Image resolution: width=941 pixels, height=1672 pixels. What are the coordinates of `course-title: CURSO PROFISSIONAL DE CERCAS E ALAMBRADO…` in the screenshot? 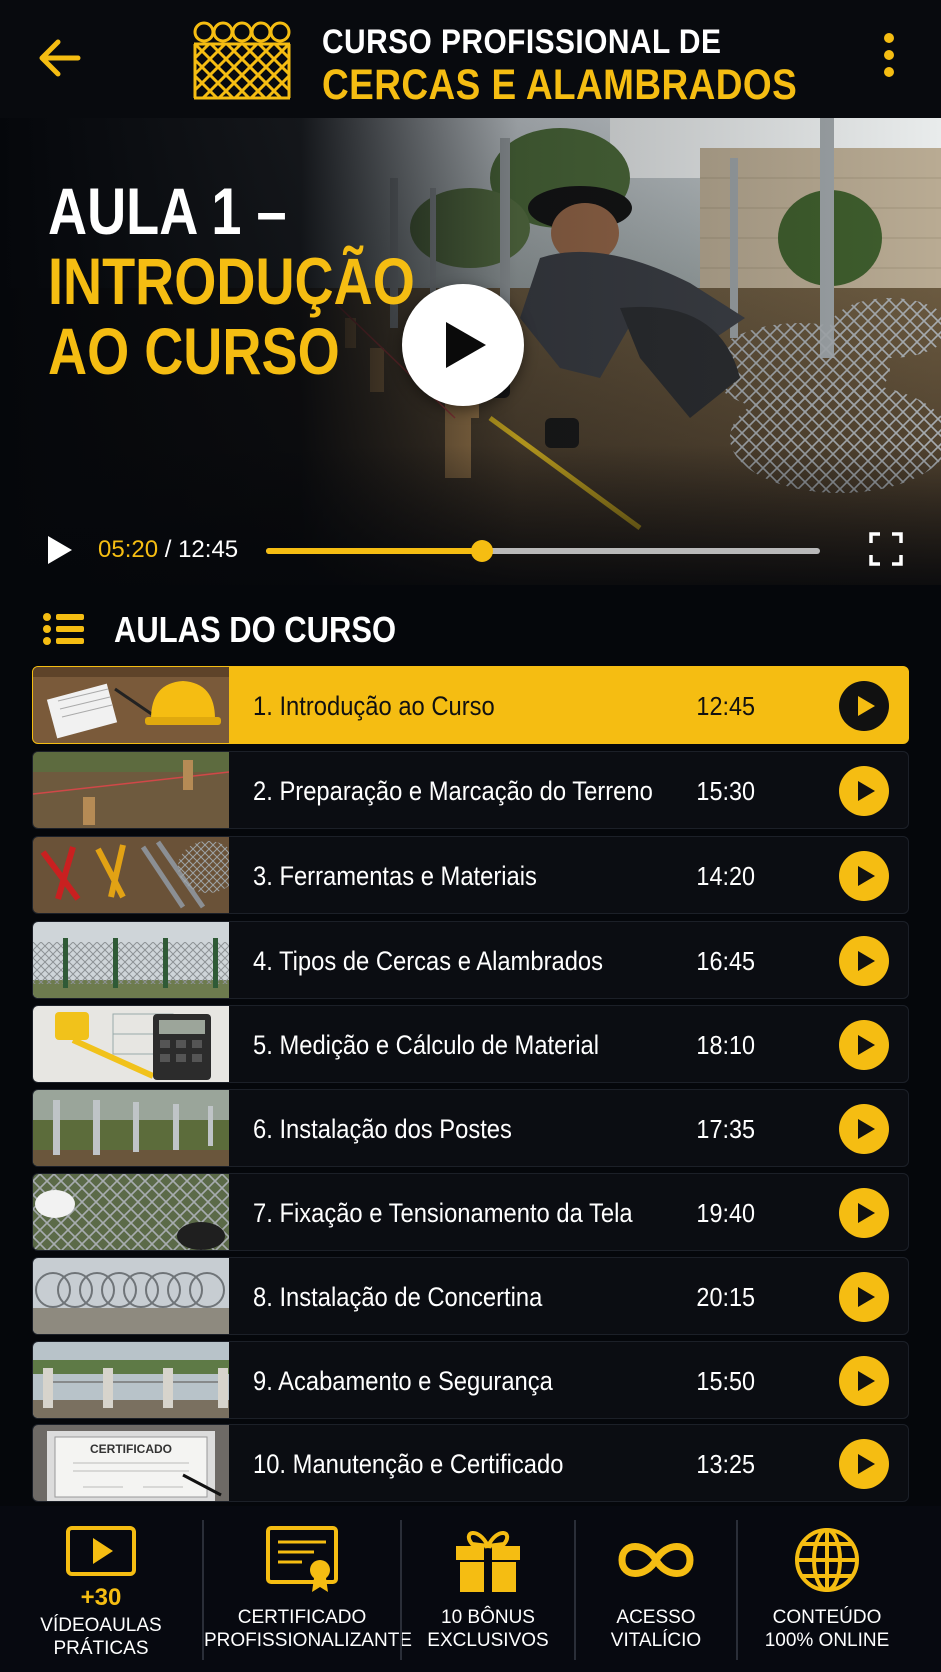 It's located at (598, 65).